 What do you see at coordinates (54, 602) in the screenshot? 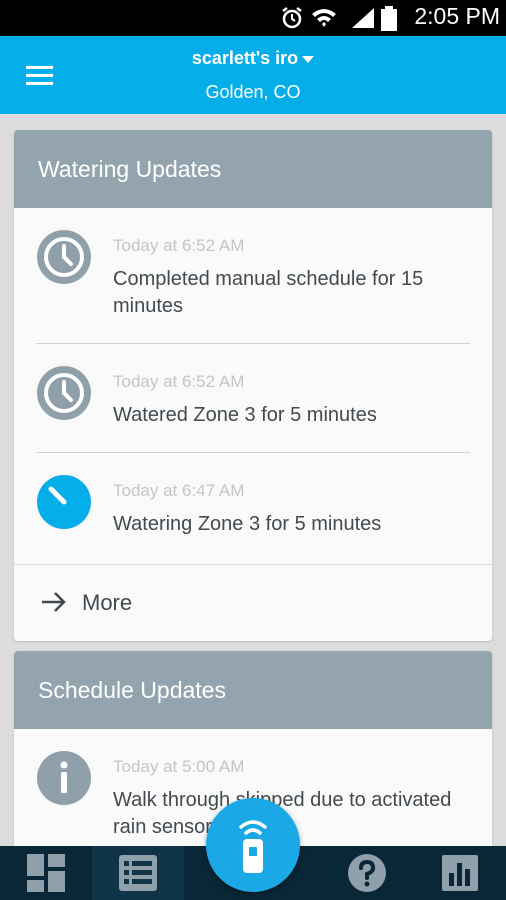
I see `arrow-right-icon` at bounding box center [54, 602].